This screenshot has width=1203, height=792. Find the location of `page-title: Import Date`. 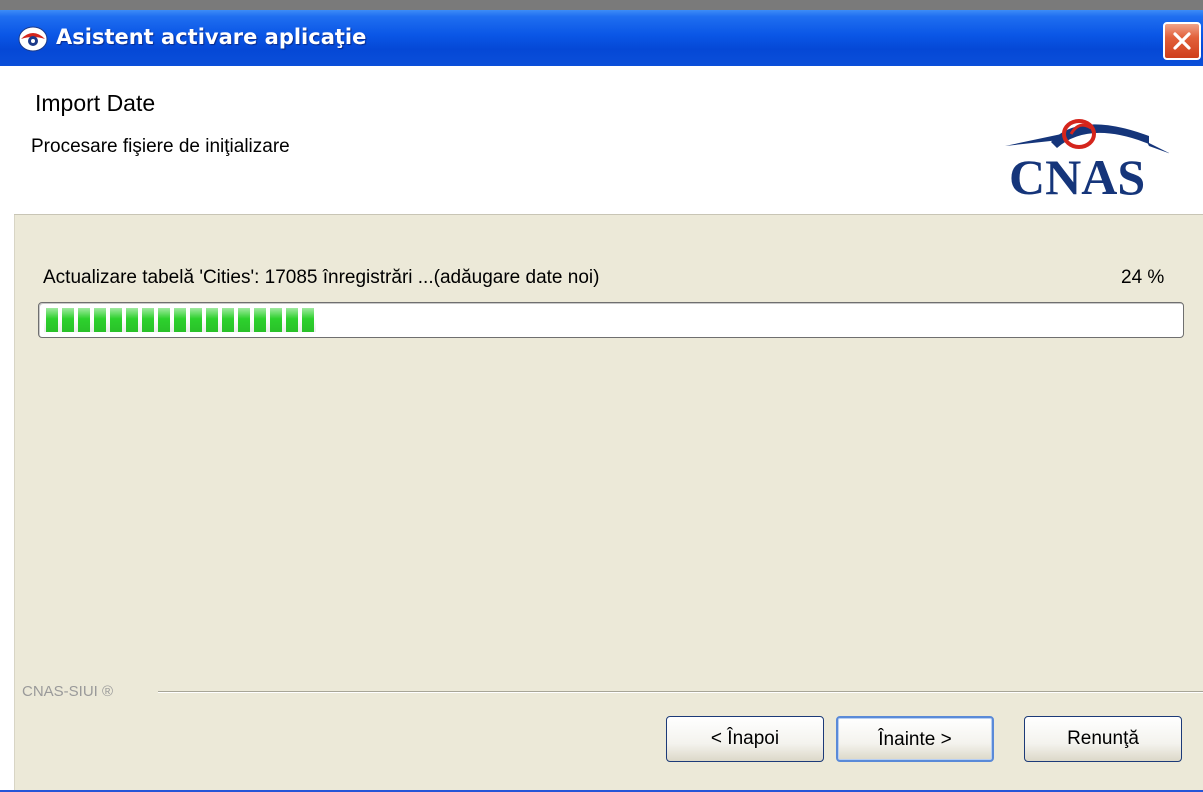

page-title: Import Date is located at coordinates (95, 103).